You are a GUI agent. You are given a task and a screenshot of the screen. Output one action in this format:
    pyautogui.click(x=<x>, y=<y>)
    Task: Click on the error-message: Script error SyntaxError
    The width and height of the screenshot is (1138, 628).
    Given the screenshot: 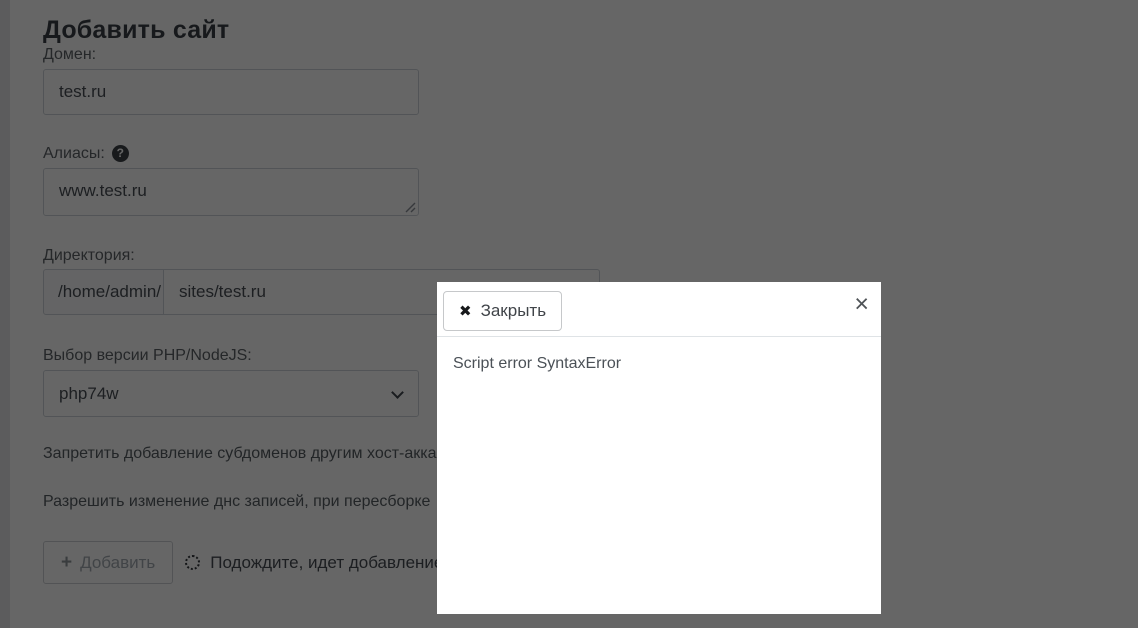 What is the action you would take?
    pyautogui.click(x=537, y=363)
    